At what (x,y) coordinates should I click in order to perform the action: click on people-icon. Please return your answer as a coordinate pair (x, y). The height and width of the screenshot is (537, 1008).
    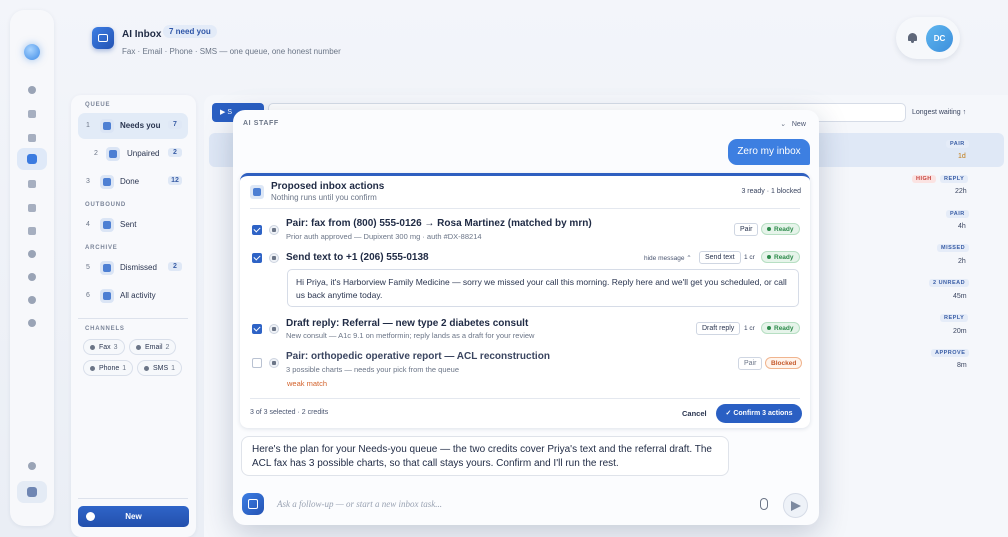
    Looking at the image, I should click on (32, 114).